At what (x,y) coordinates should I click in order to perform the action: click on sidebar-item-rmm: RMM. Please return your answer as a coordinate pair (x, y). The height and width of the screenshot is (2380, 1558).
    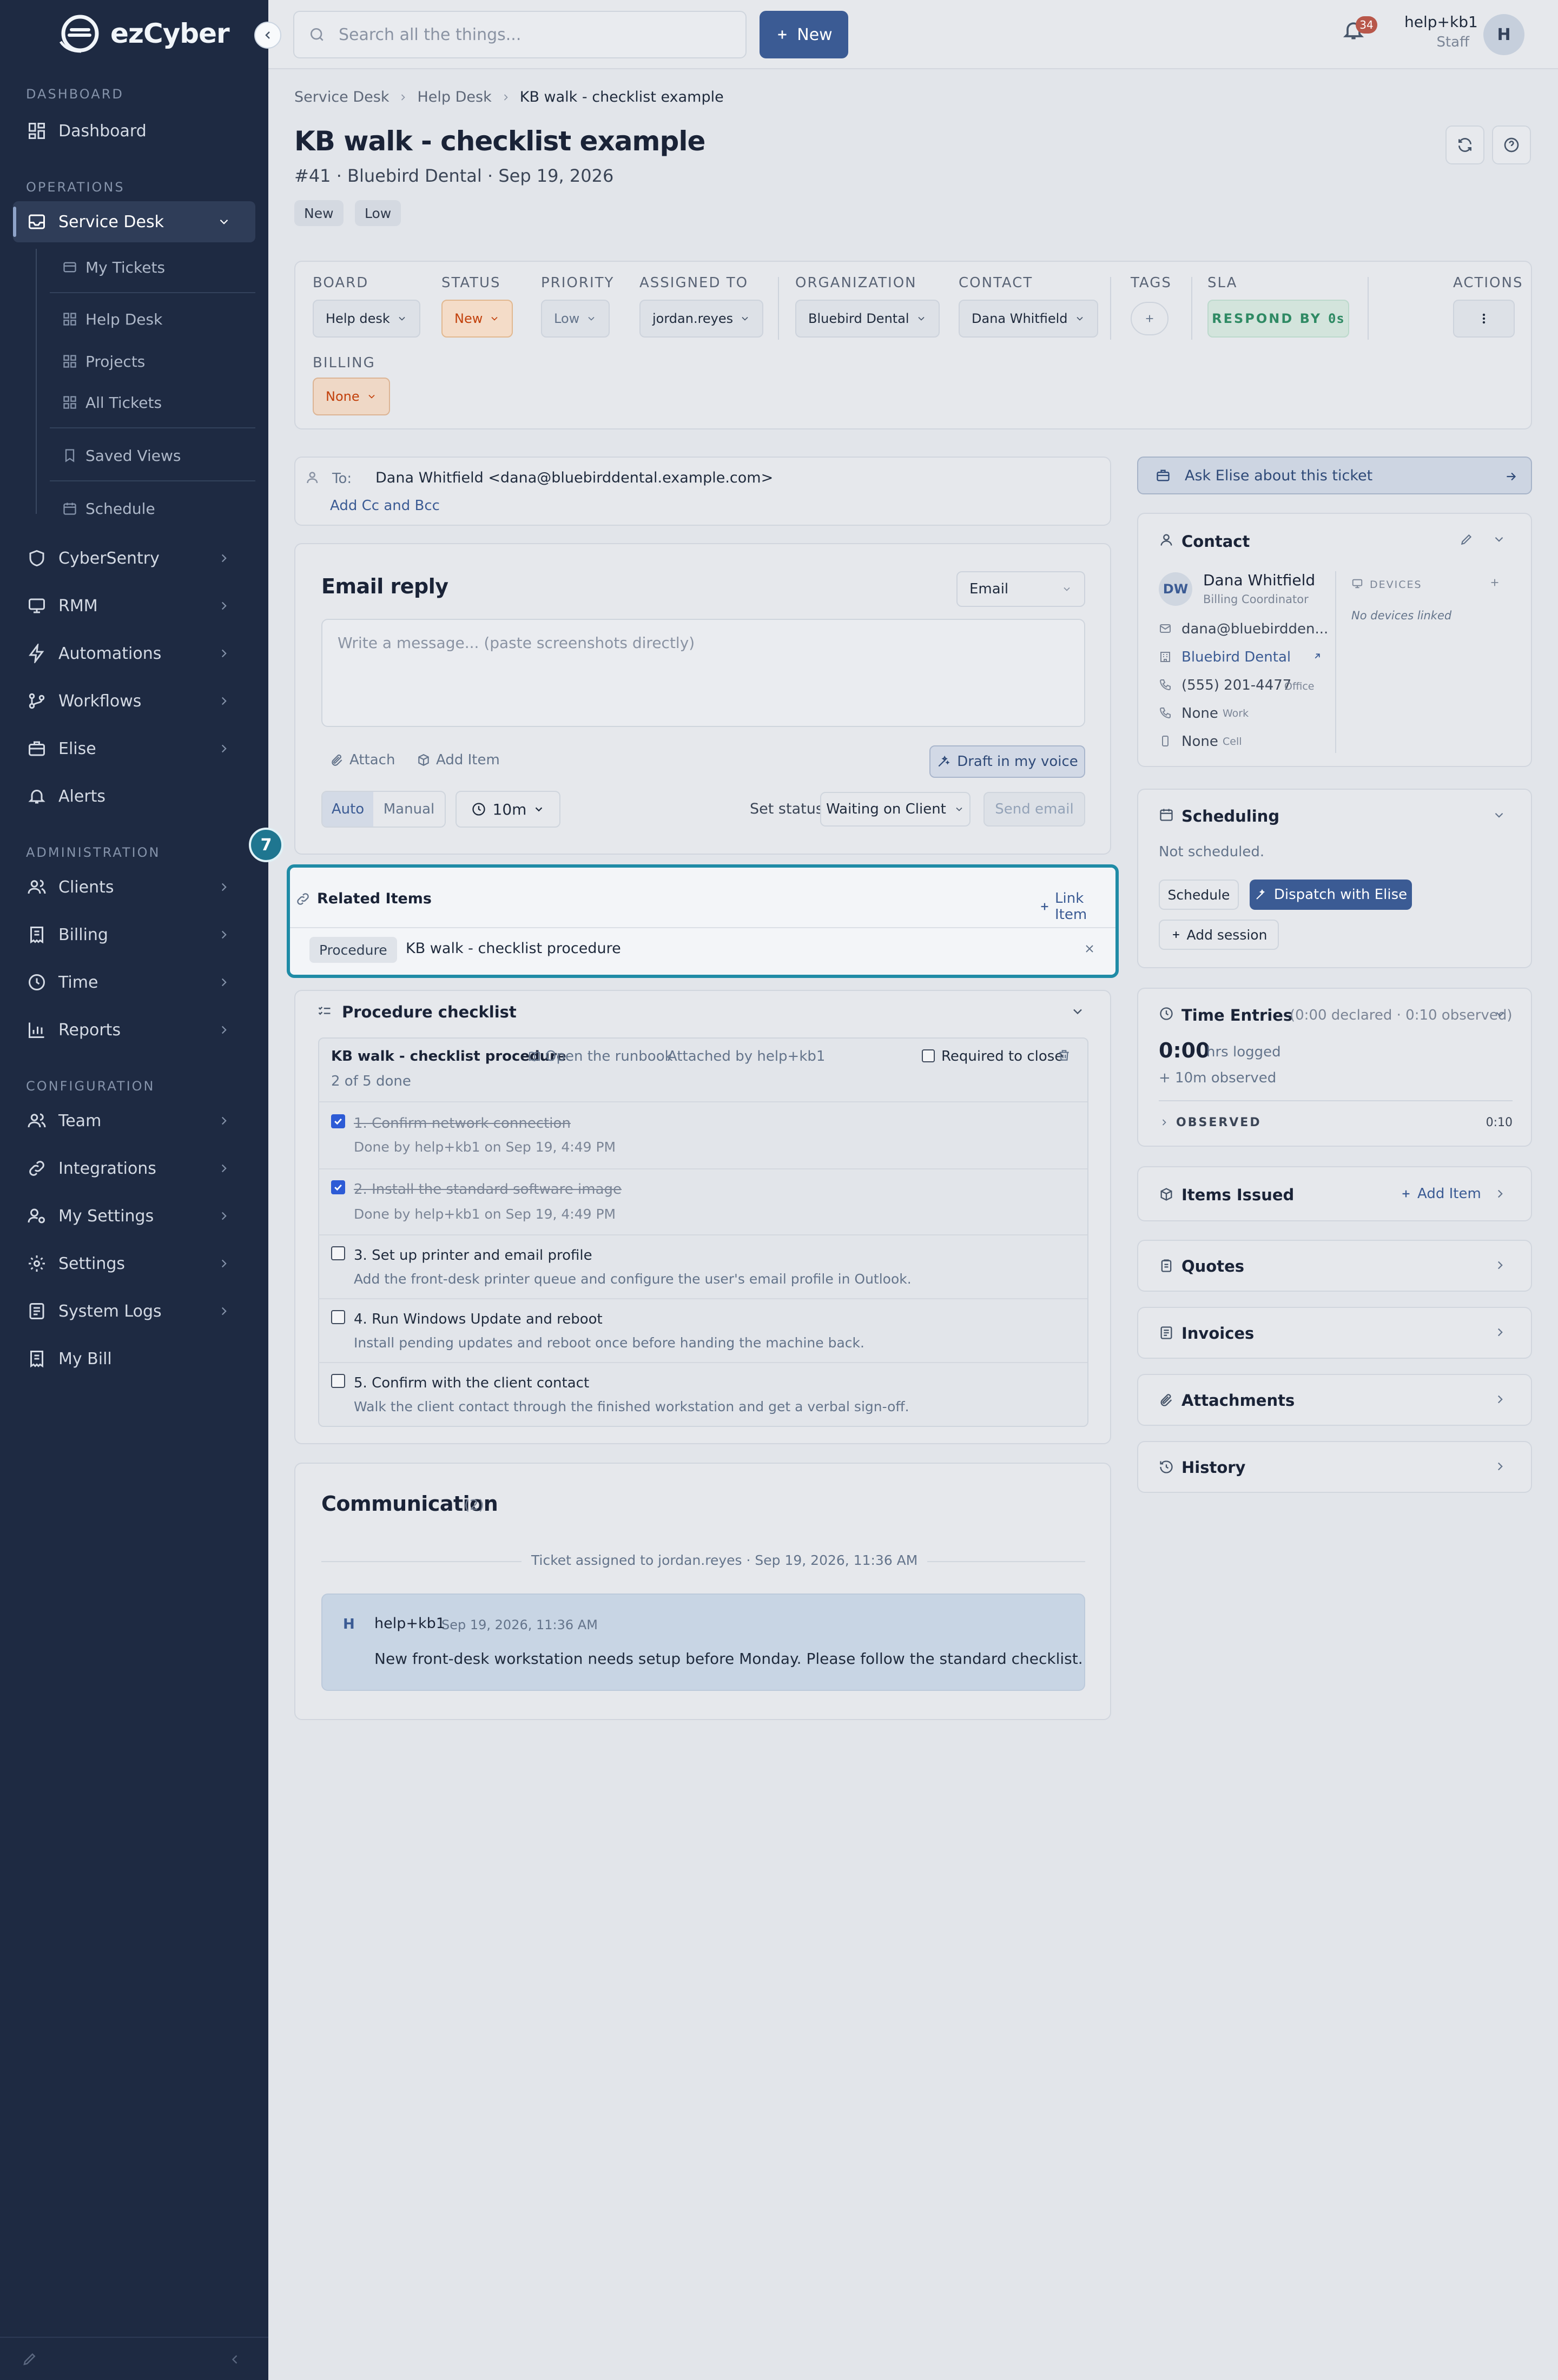
    Looking at the image, I should click on (134, 605).